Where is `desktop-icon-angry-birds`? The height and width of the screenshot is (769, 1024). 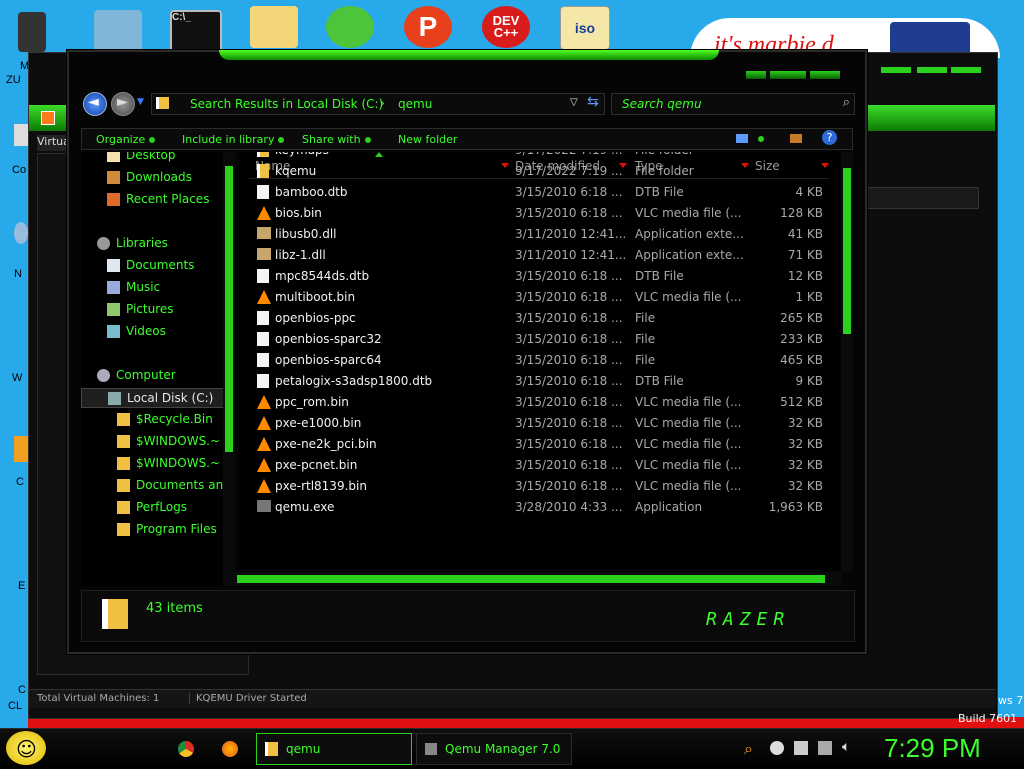 desktop-icon-angry-birds is located at coordinates (350, 27).